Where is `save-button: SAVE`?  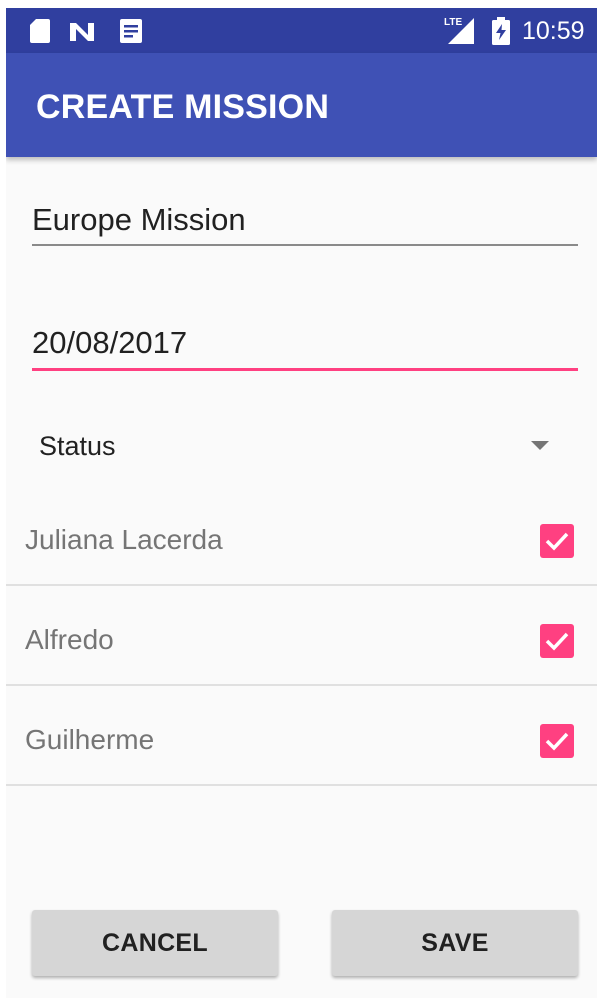 save-button: SAVE is located at coordinates (455, 943).